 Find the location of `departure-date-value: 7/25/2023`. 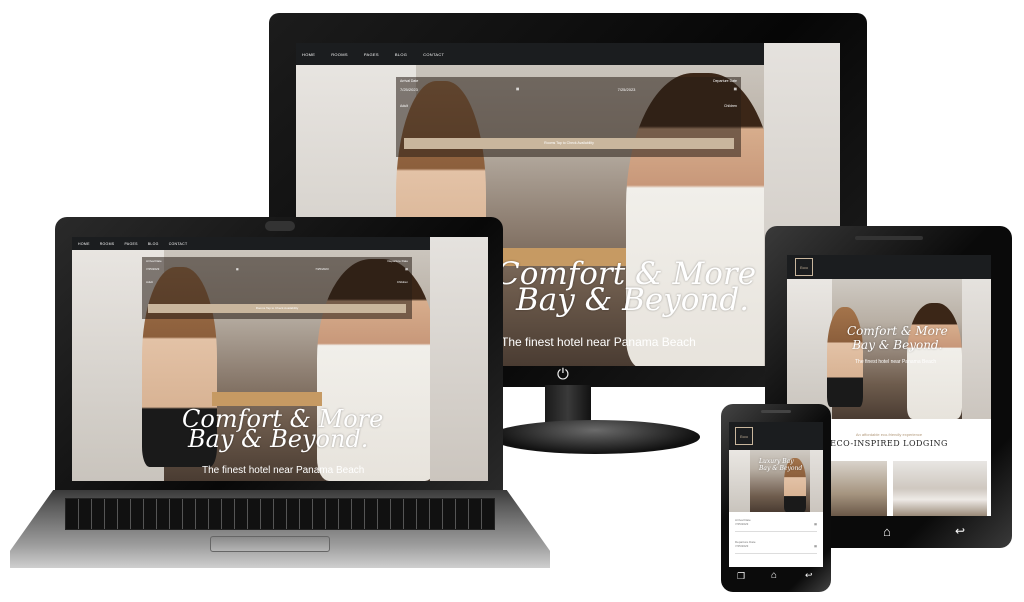

departure-date-value: 7/25/2023 is located at coordinates (742, 546).